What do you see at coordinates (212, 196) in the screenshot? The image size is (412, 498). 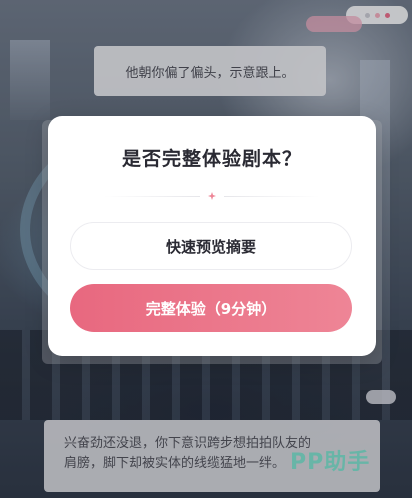 I see `sparkle-icon` at bounding box center [212, 196].